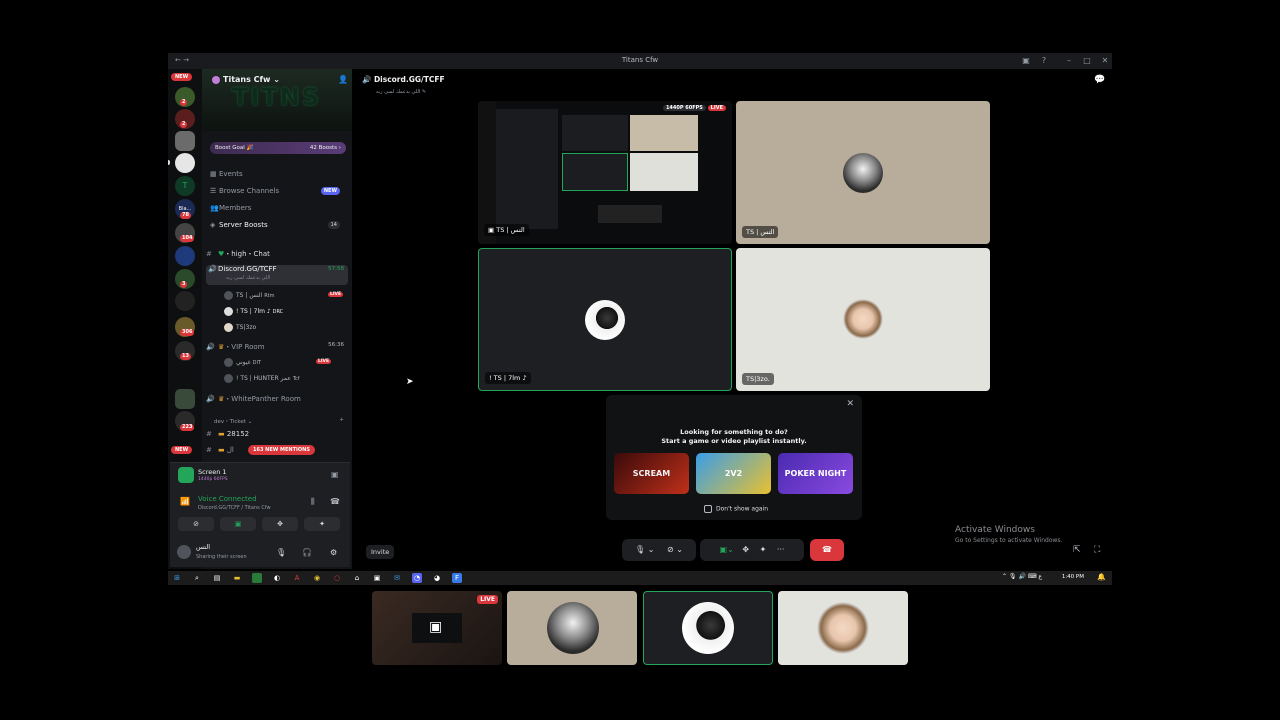 The width and height of the screenshot is (1280, 720). What do you see at coordinates (277, 434) in the screenshot?
I see `channel-ticket: # ▬ 28152` at bounding box center [277, 434].